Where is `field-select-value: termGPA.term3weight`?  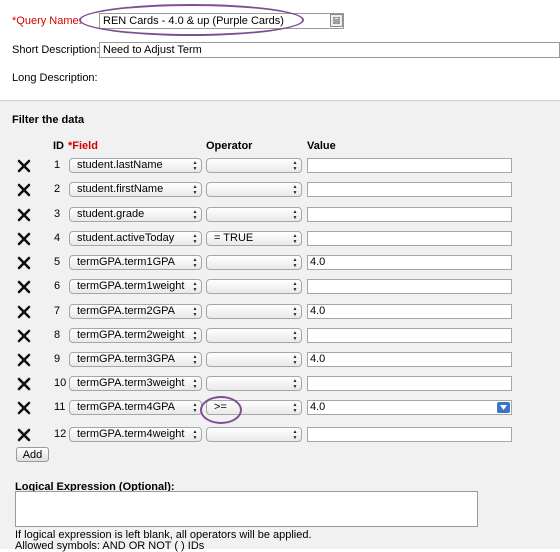 field-select-value: termGPA.term3weight is located at coordinates (131, 383).